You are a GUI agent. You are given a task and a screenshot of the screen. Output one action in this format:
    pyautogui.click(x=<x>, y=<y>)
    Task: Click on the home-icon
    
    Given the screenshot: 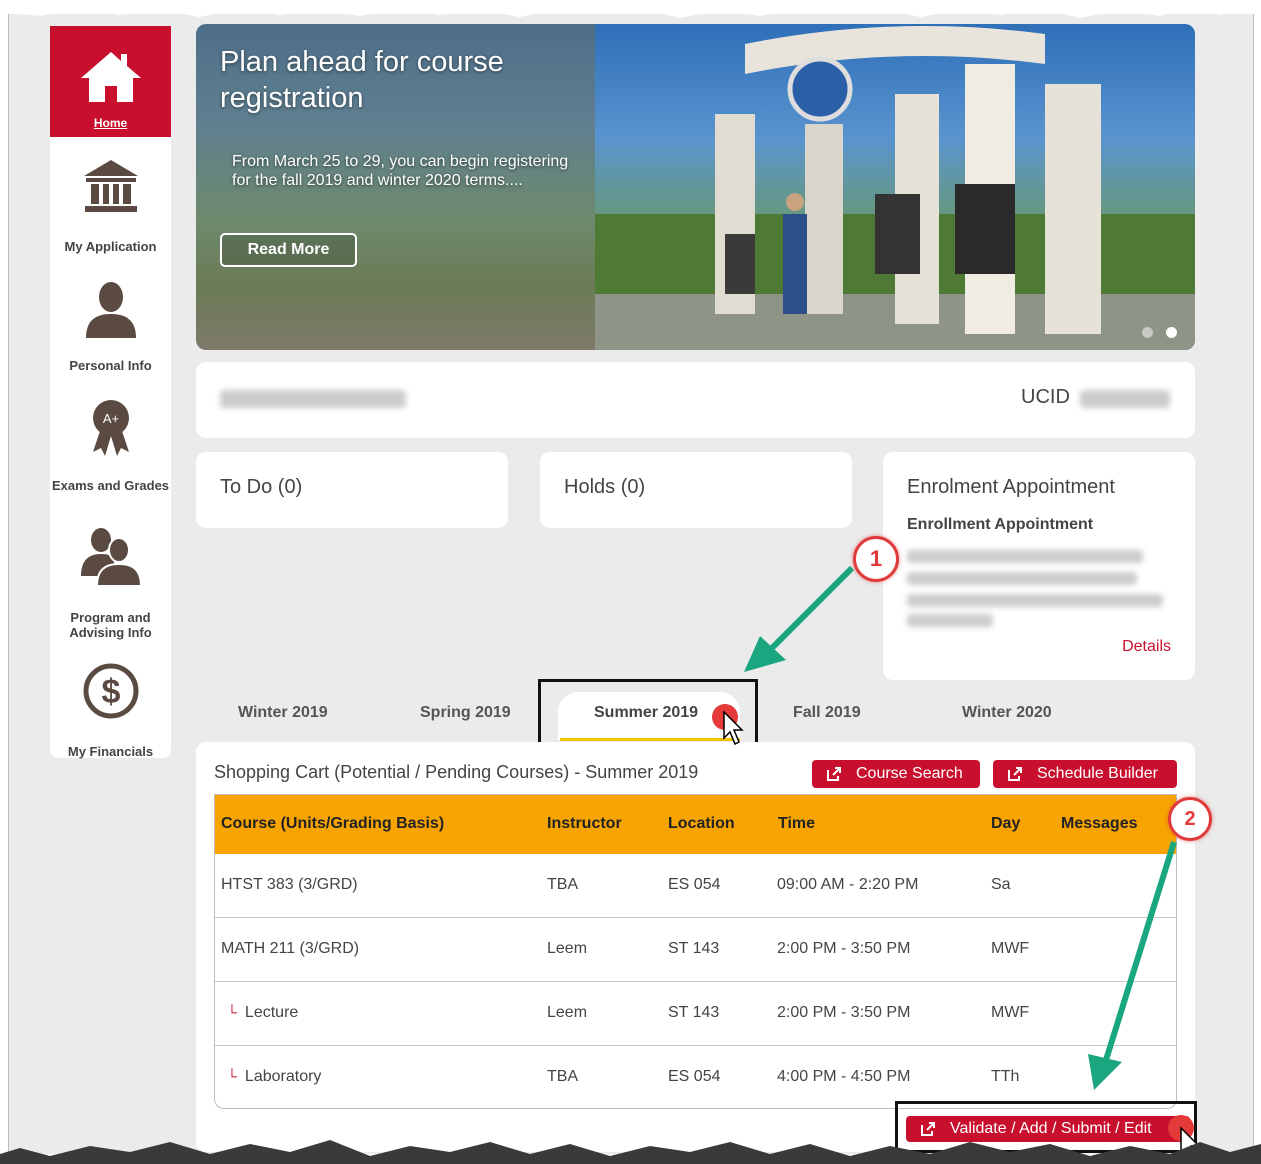 What is the action you would take?
    pyautogui.click(x=110, y=77)
    